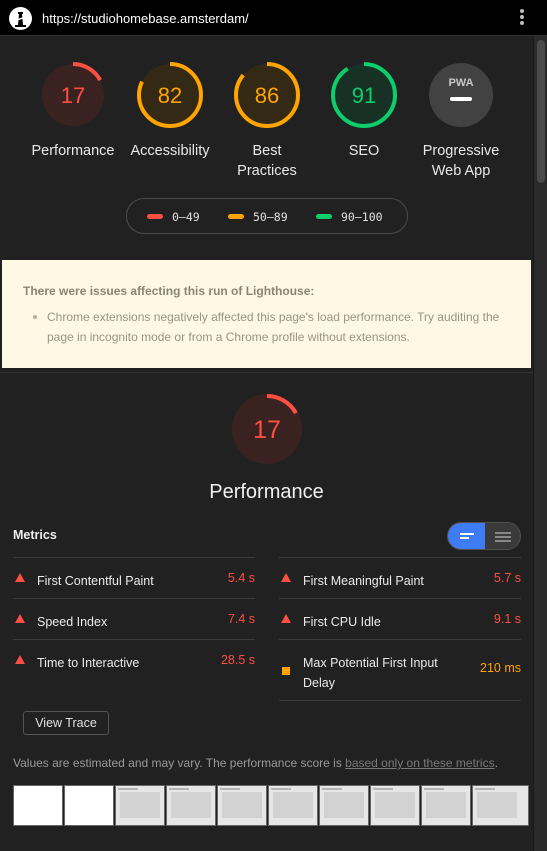  I want to click on browser-top-bar: https://studiohomebase.amsterdam/, so click(273, 18).